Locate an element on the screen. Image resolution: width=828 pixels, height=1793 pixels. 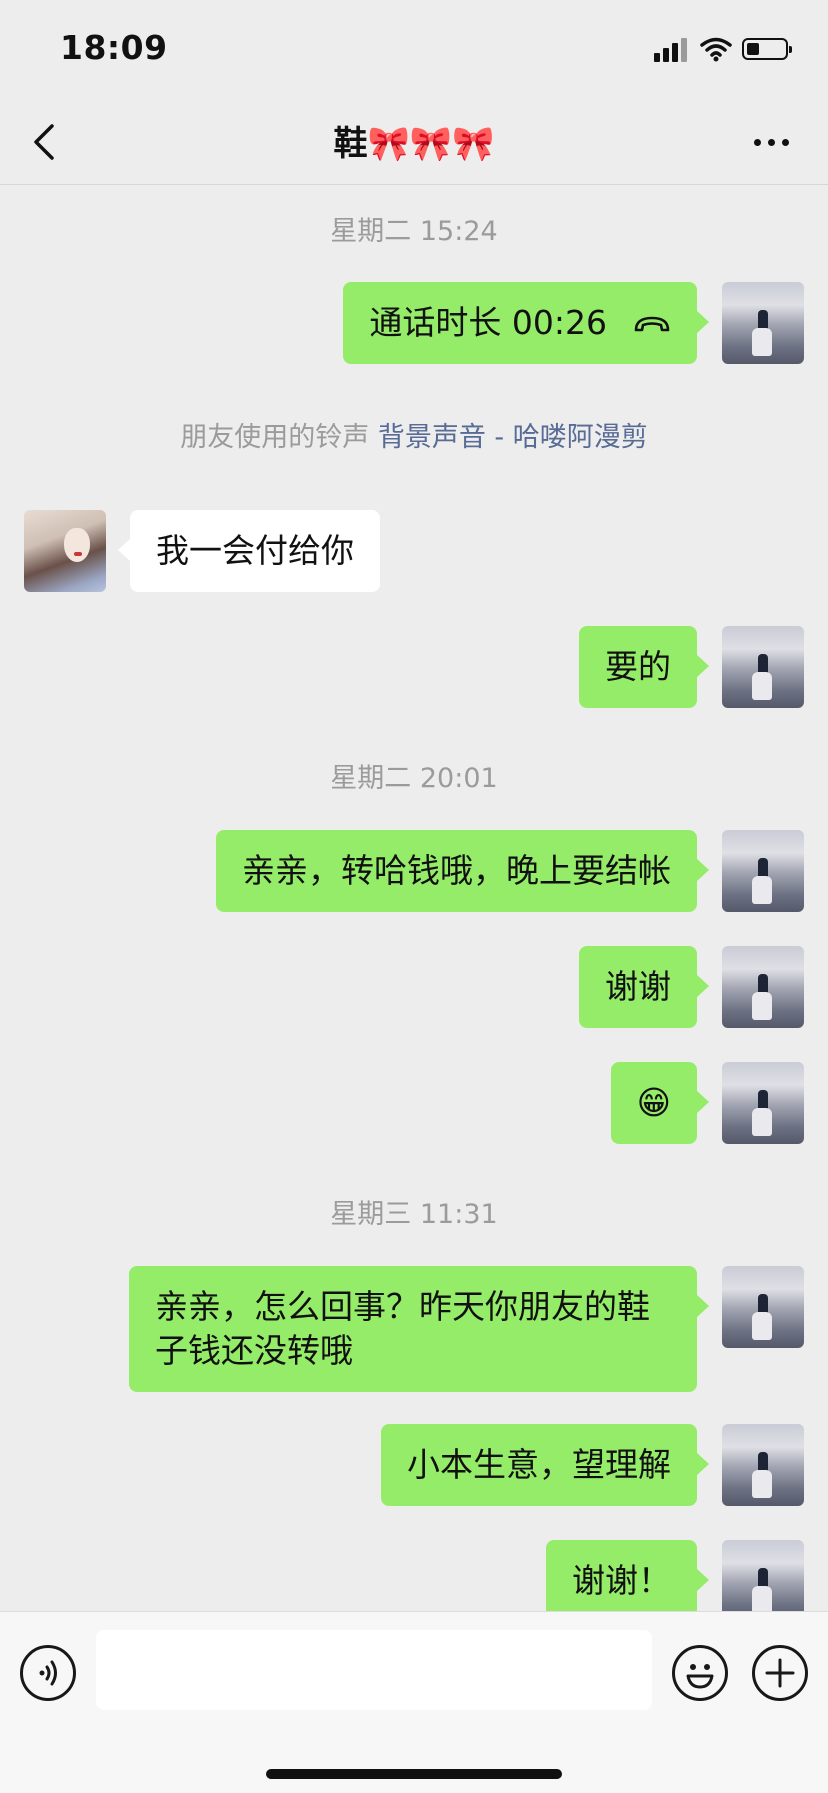
timestamp: 星期二 20:01 is located at coordinates (414, 778).